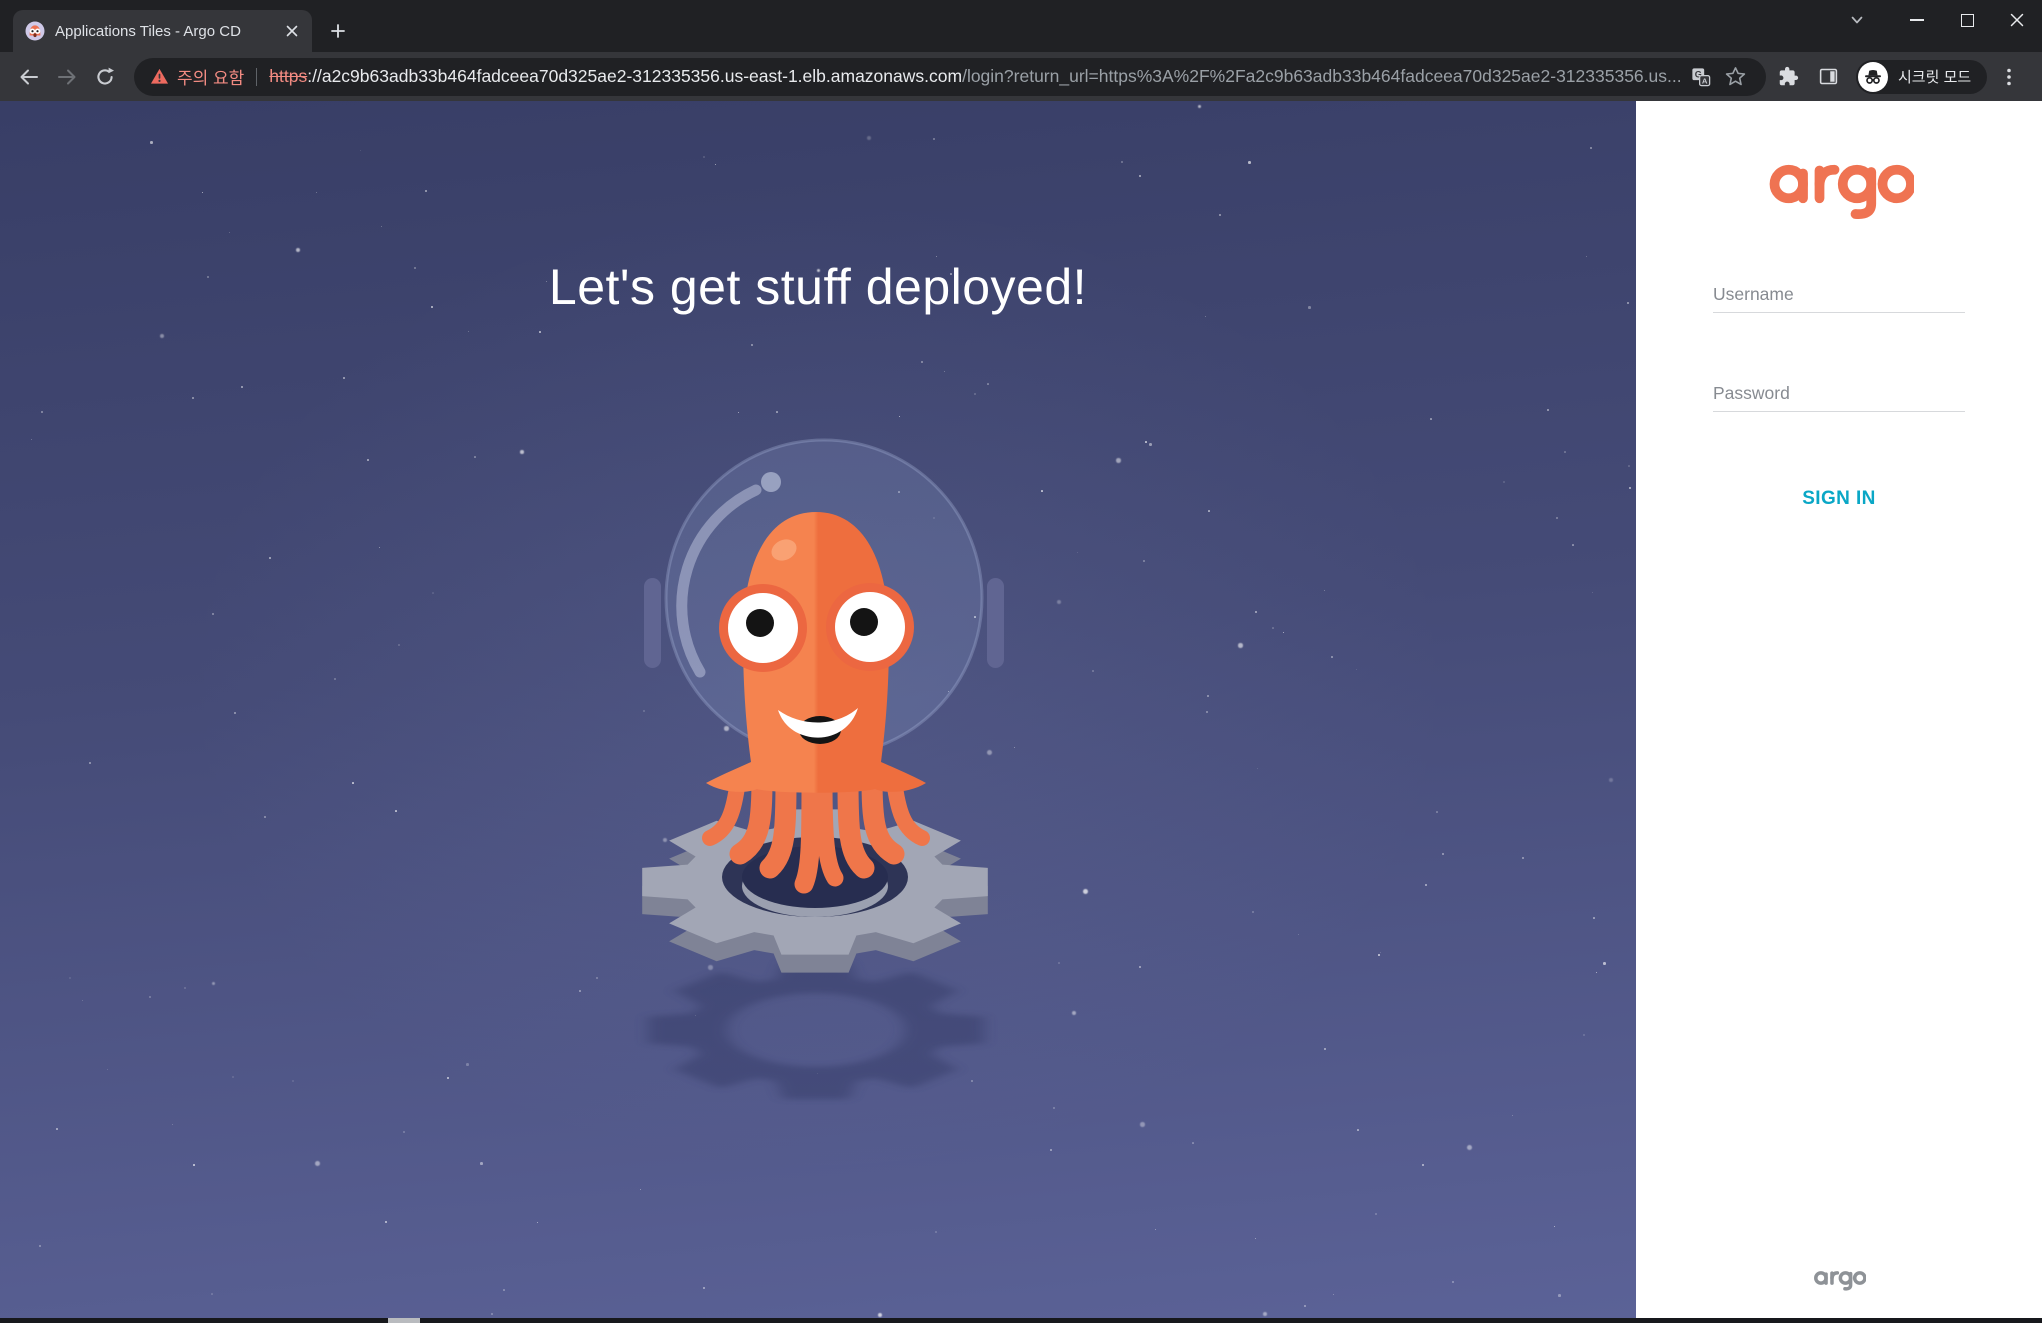 Image resolution: width=2042 pixels, height=1323 pixels. I want to click on translate-icon: G A, so click(1701, 76).